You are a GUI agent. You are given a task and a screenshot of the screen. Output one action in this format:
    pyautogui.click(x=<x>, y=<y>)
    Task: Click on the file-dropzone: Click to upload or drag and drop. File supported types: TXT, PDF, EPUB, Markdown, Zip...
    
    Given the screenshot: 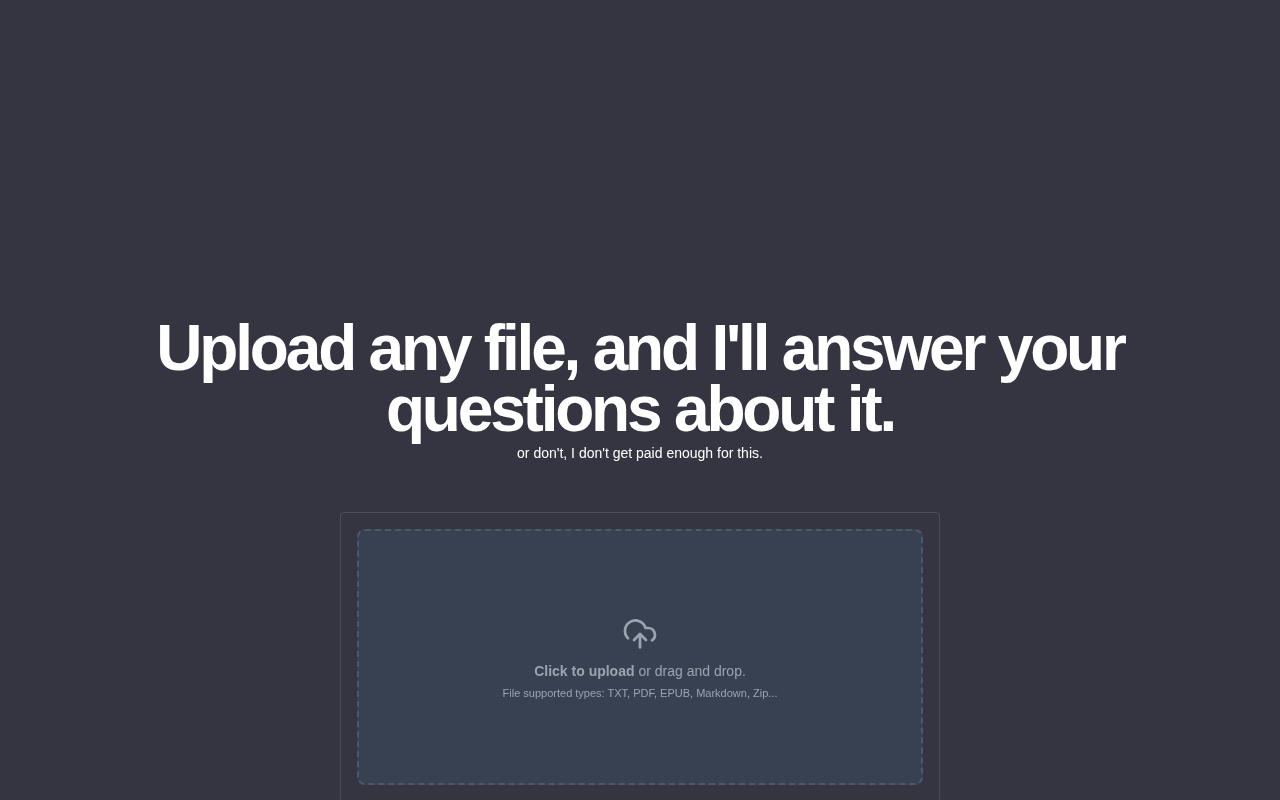 What is the action you would take?
    pyautogui.click(x=640, y=657)
    